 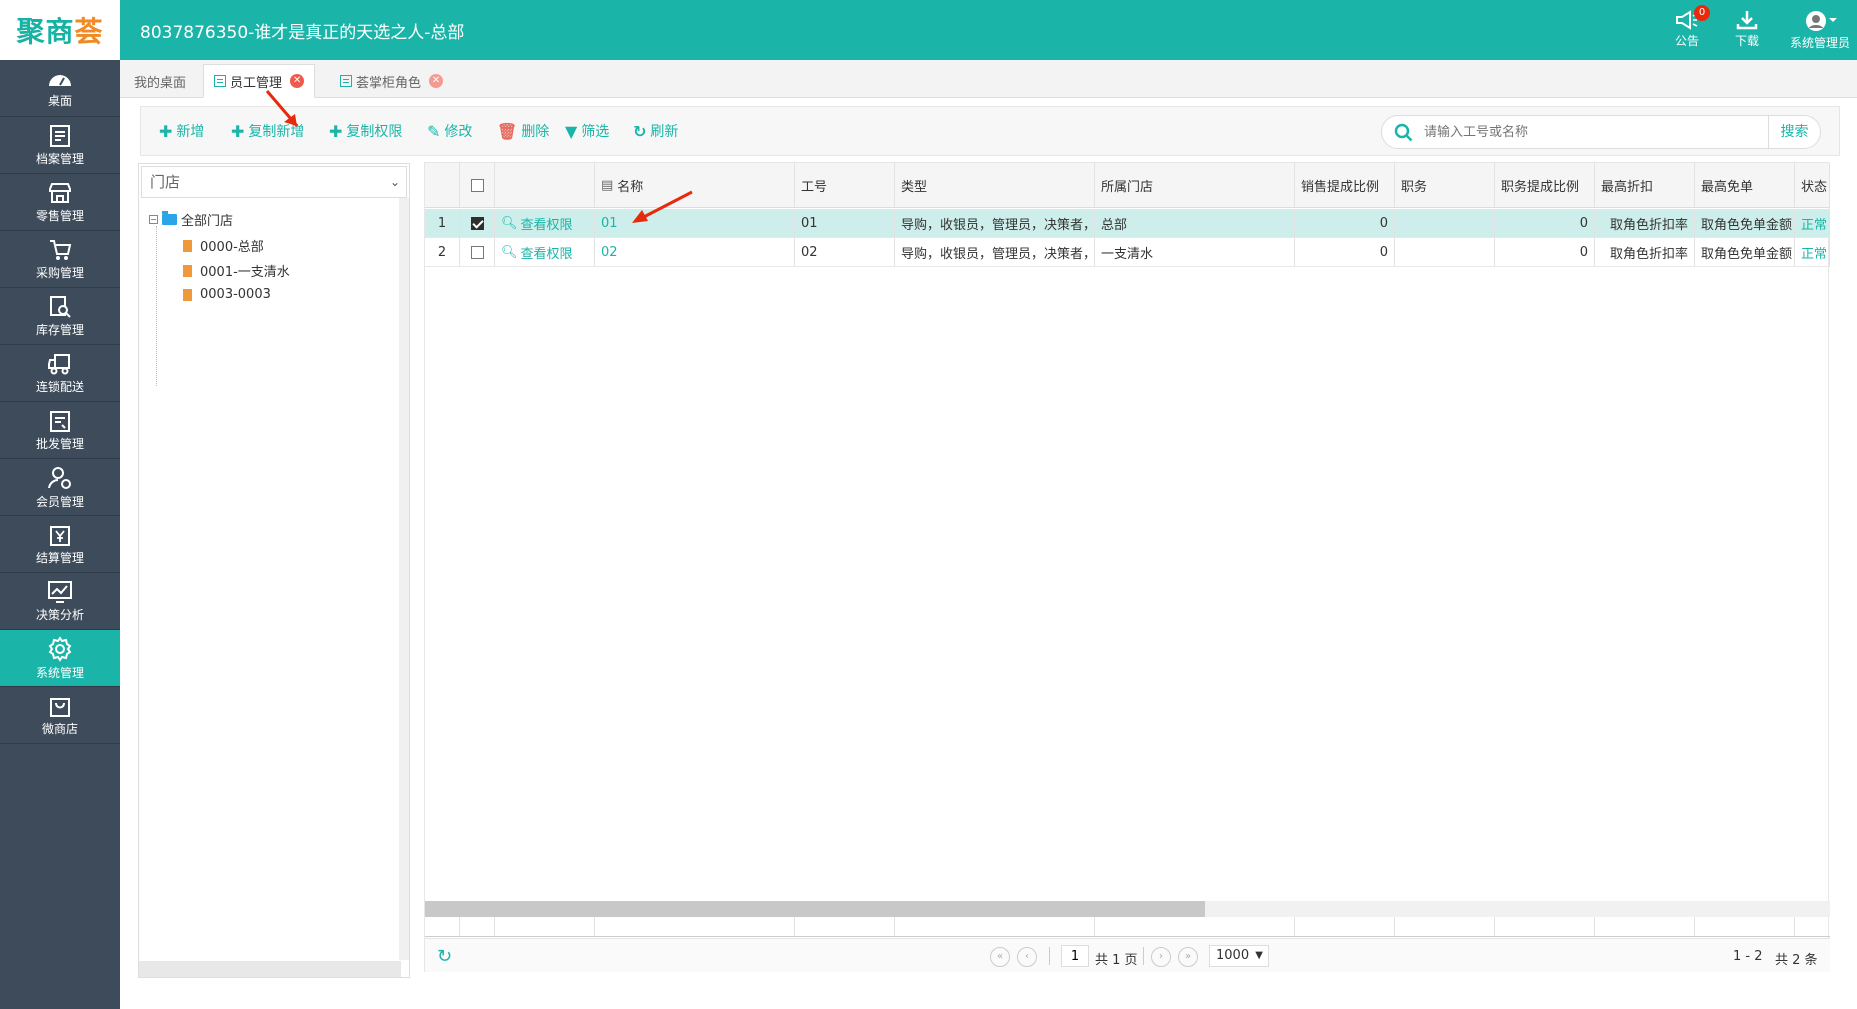 I want to click on sidebar-item-analysis: 决策分析, so click(x=60, y=601).